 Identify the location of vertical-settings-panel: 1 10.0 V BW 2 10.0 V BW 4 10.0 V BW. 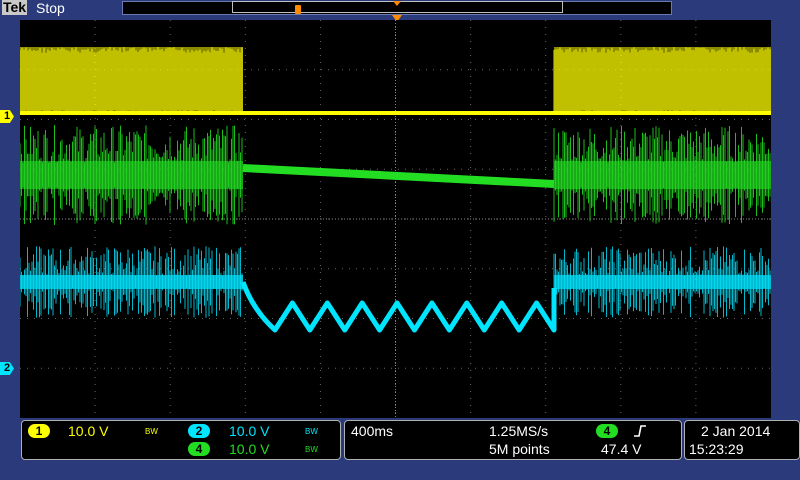
(181, 440).